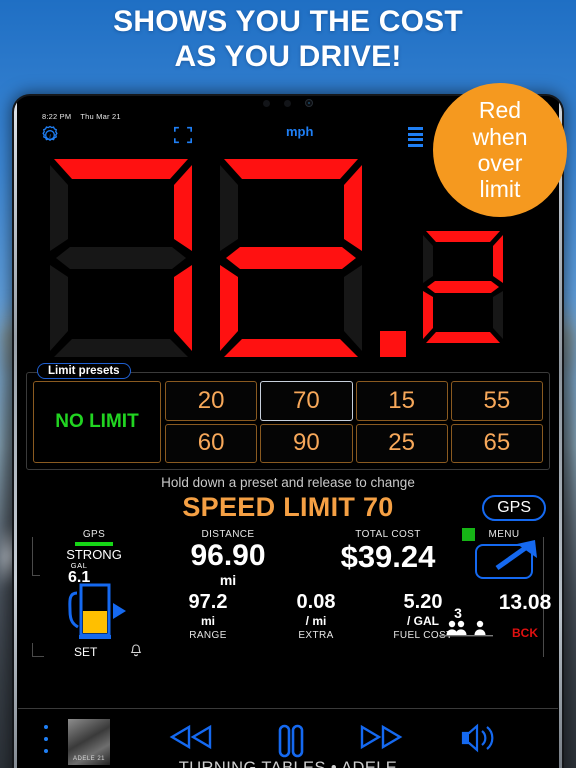 This screenshot has height=768, width=576. I want to click on gps-status: GPS STRONG, so click(94, 545).